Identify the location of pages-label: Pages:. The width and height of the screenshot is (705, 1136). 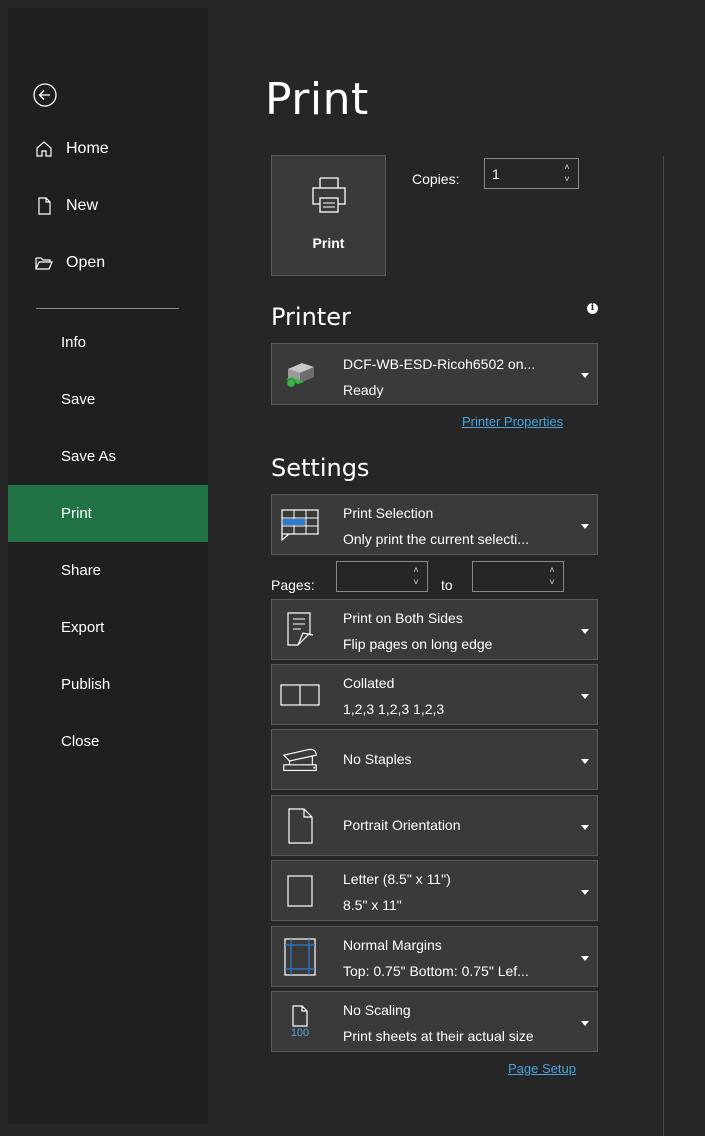
(293, 585).